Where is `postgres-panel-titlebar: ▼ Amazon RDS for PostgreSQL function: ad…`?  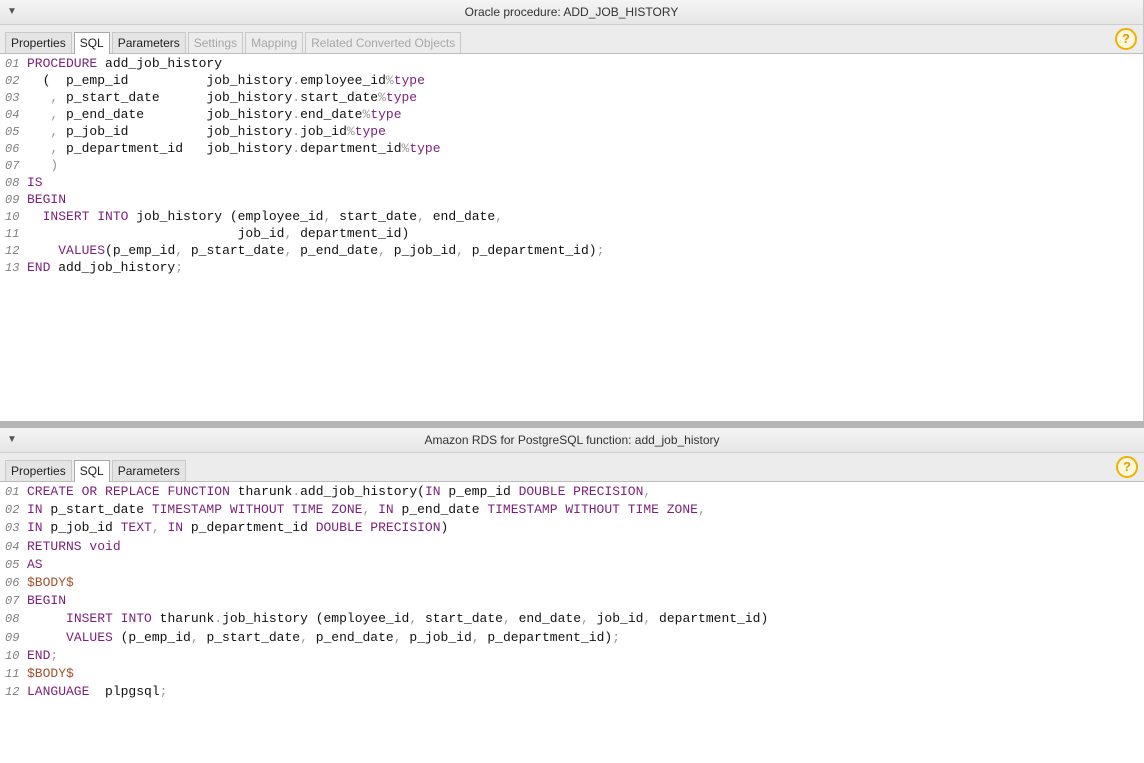
postgres-panel-titlebar: ▼ Amazon RDS for PostgreSQL function: ad… is located at coordinates (572, 440).